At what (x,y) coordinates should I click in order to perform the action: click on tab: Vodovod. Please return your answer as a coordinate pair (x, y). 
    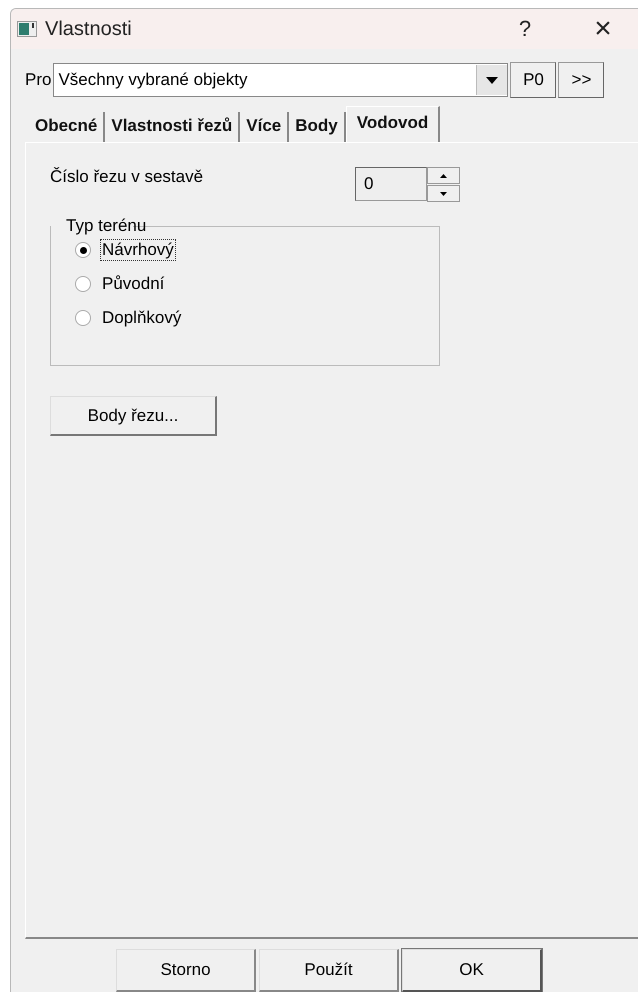
    Looking at the image, I should click on (393, 124).